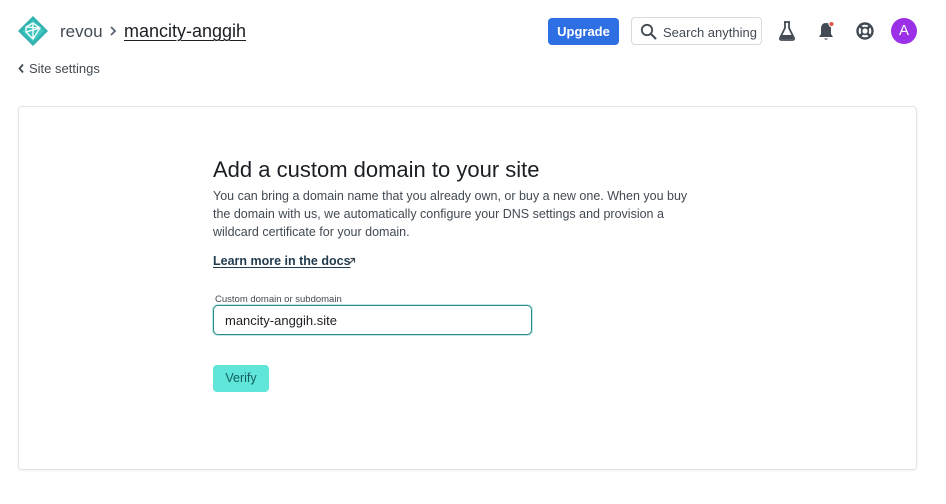  Describe the element at coordinates (185, 31) in the screenshot. I see `site-breadcrumb-link: mancity-anggih` at that location.